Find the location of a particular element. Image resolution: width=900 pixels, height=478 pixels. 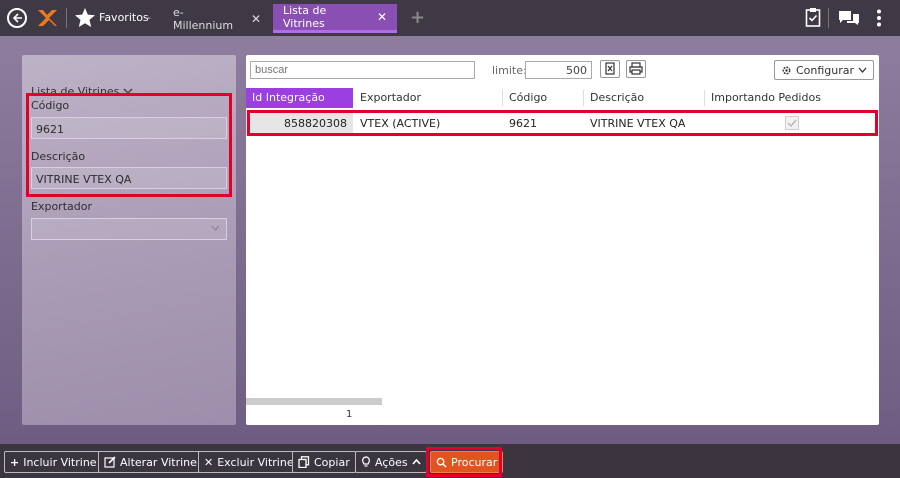

favoritos-menu: Favoritos is located at coordinates (124, 17).